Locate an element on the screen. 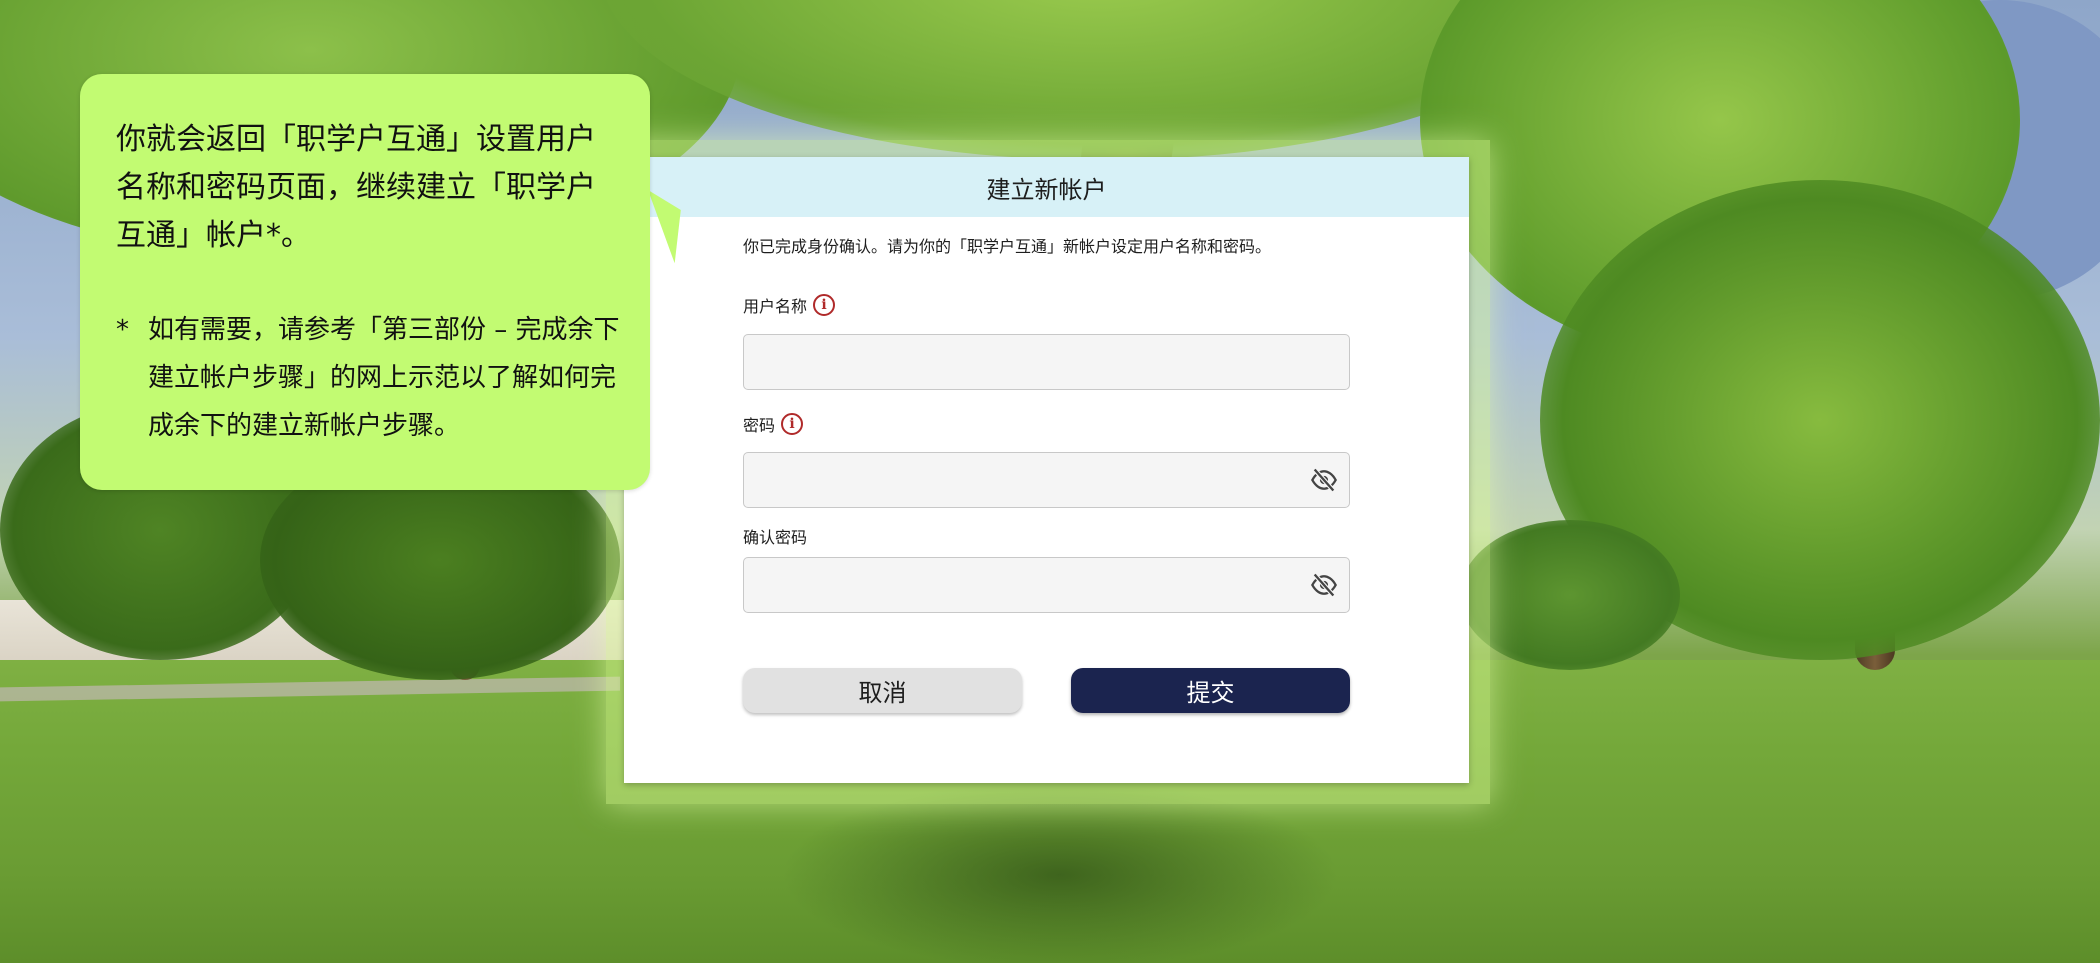  dialog-header: 建立新帐户 is located at coordinates (1046, 187).